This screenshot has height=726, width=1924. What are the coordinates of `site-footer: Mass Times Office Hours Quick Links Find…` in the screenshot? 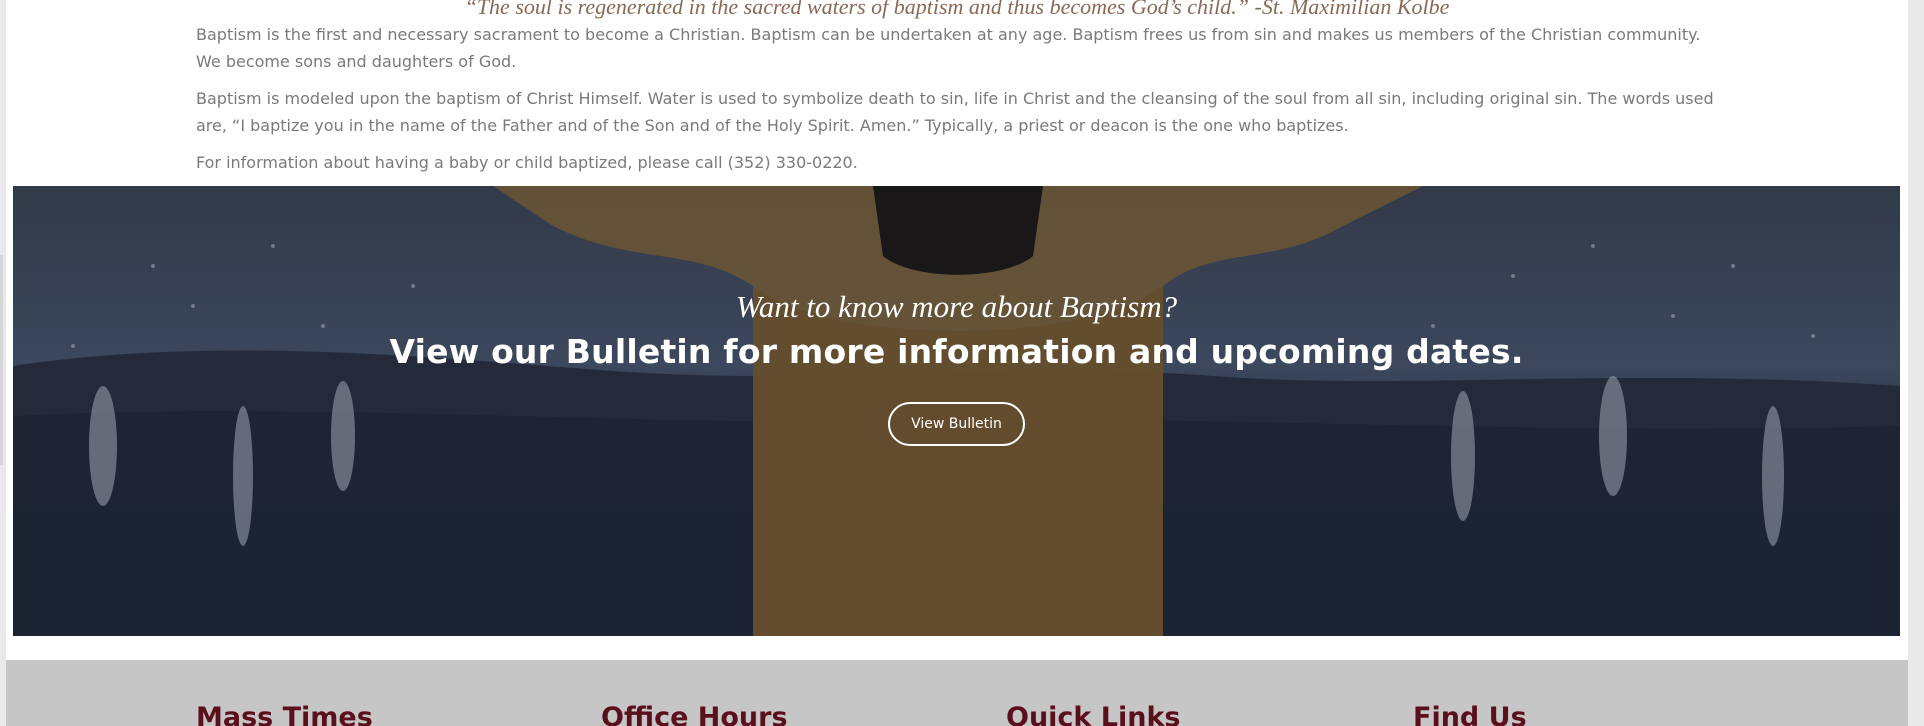 It's located at (957, 693).